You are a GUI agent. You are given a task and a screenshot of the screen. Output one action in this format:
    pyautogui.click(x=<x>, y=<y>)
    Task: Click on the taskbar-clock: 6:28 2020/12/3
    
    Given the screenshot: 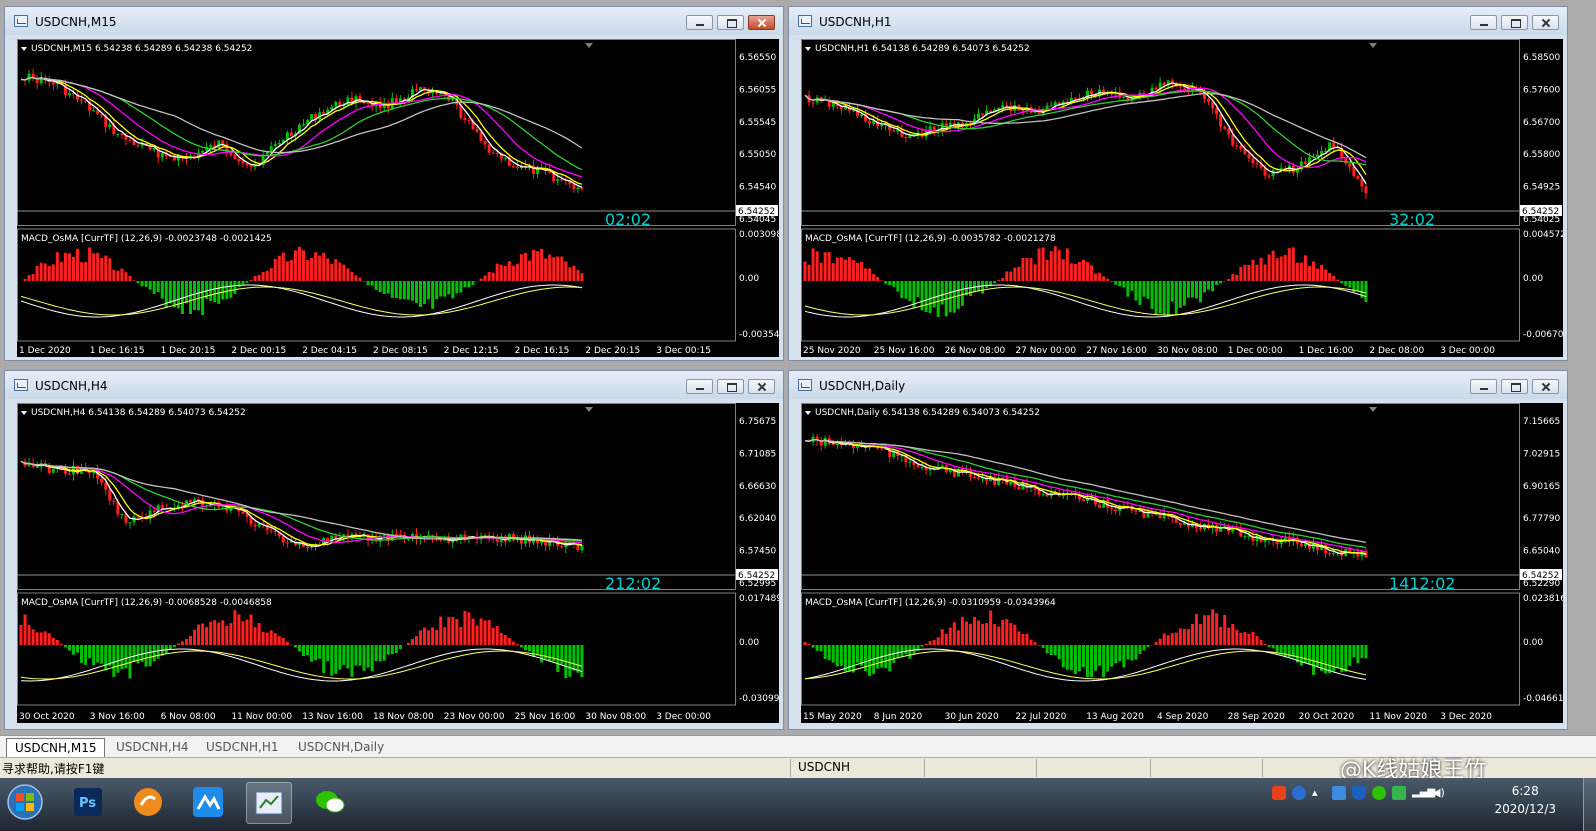 What is the action you would take?
    pyautogui.click(x=1525, y=800)
    